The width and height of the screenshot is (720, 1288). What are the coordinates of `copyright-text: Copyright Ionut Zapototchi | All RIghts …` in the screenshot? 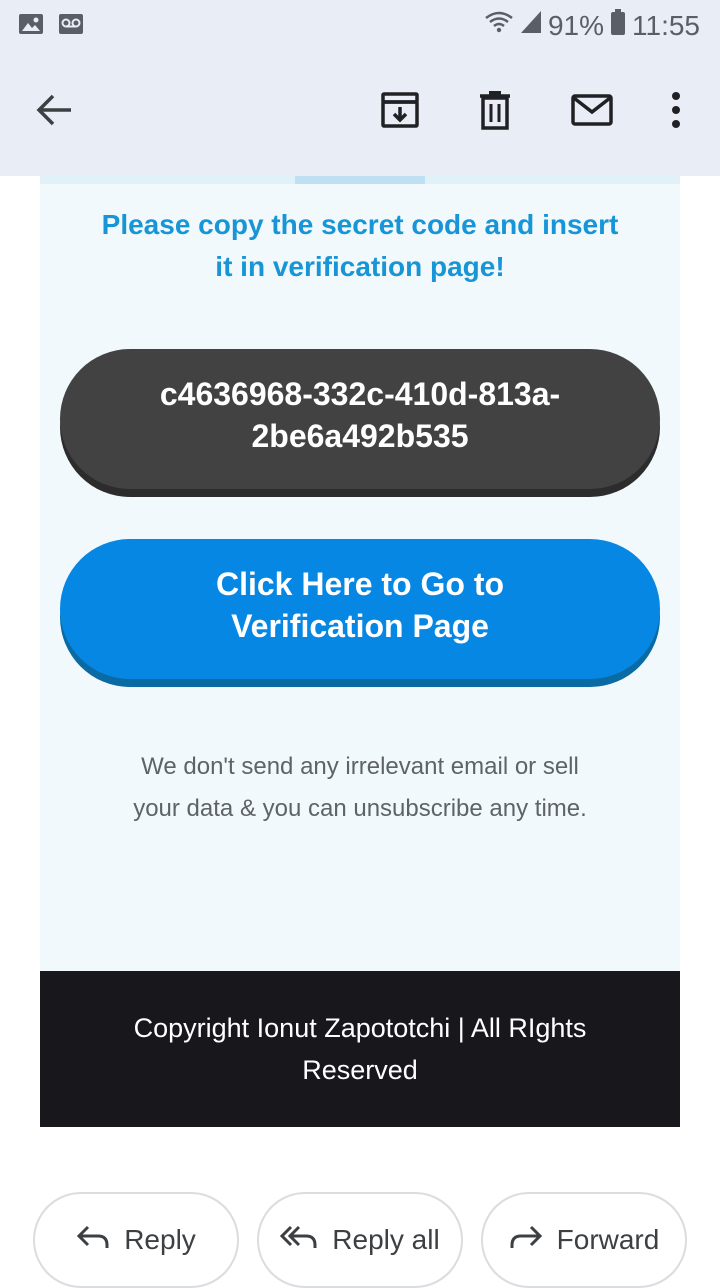 It's located at (360, 1049).